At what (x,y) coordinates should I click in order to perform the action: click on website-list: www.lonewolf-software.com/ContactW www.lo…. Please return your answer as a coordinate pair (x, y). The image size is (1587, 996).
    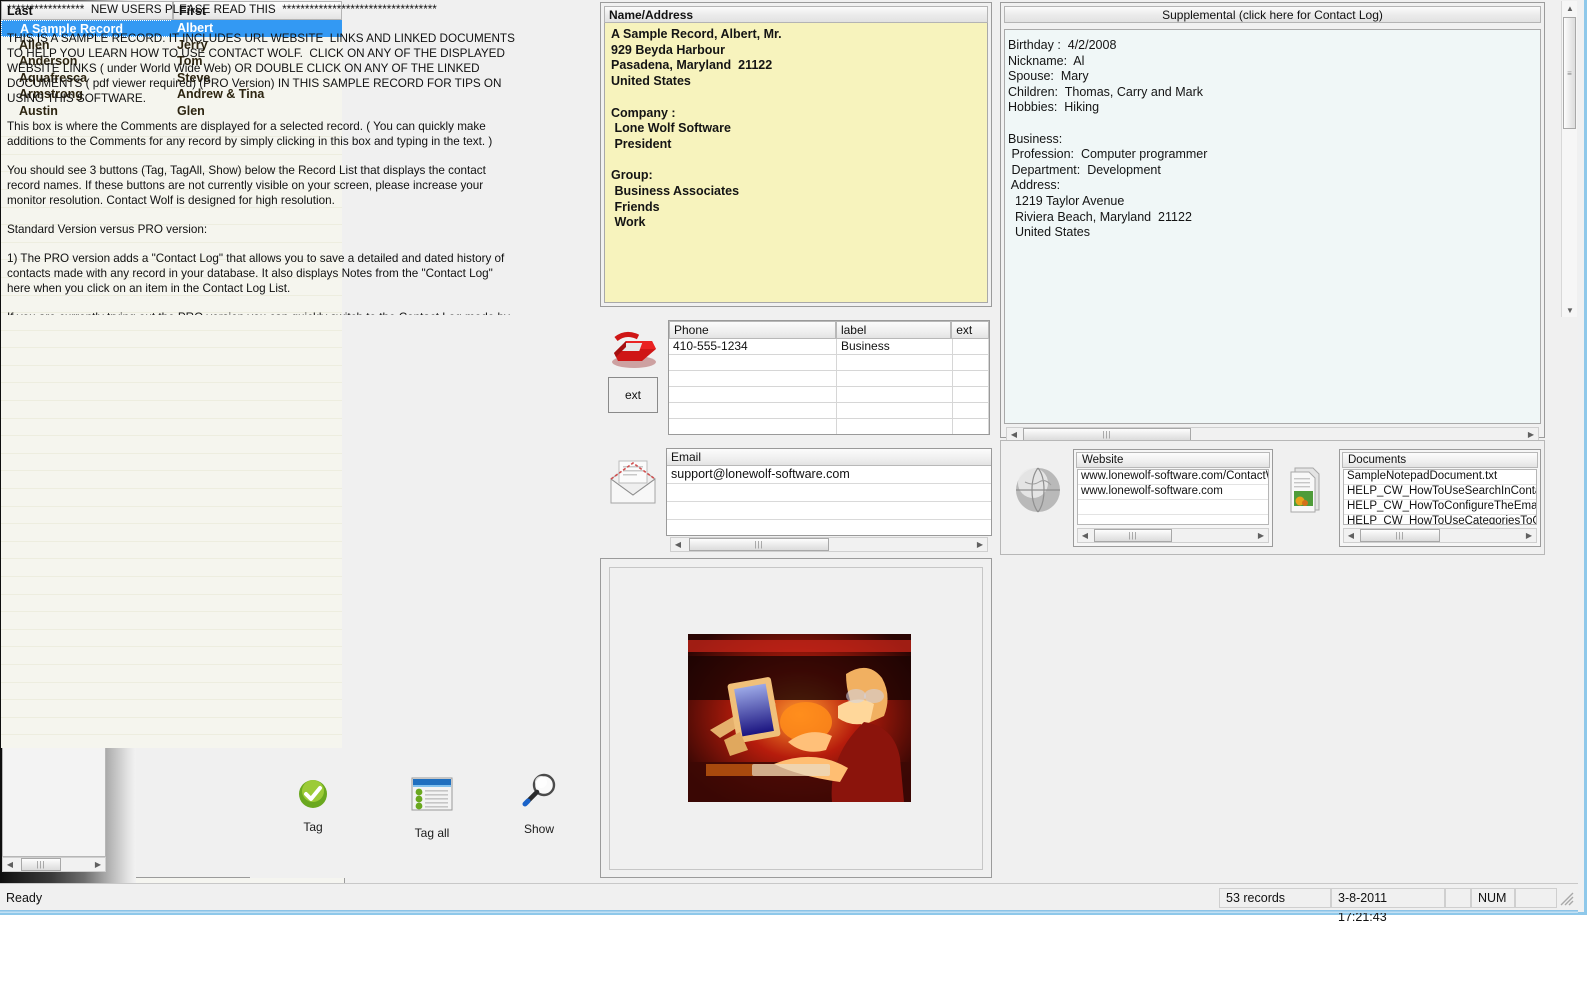
    Looking at the image, I should click on (1173, 497).